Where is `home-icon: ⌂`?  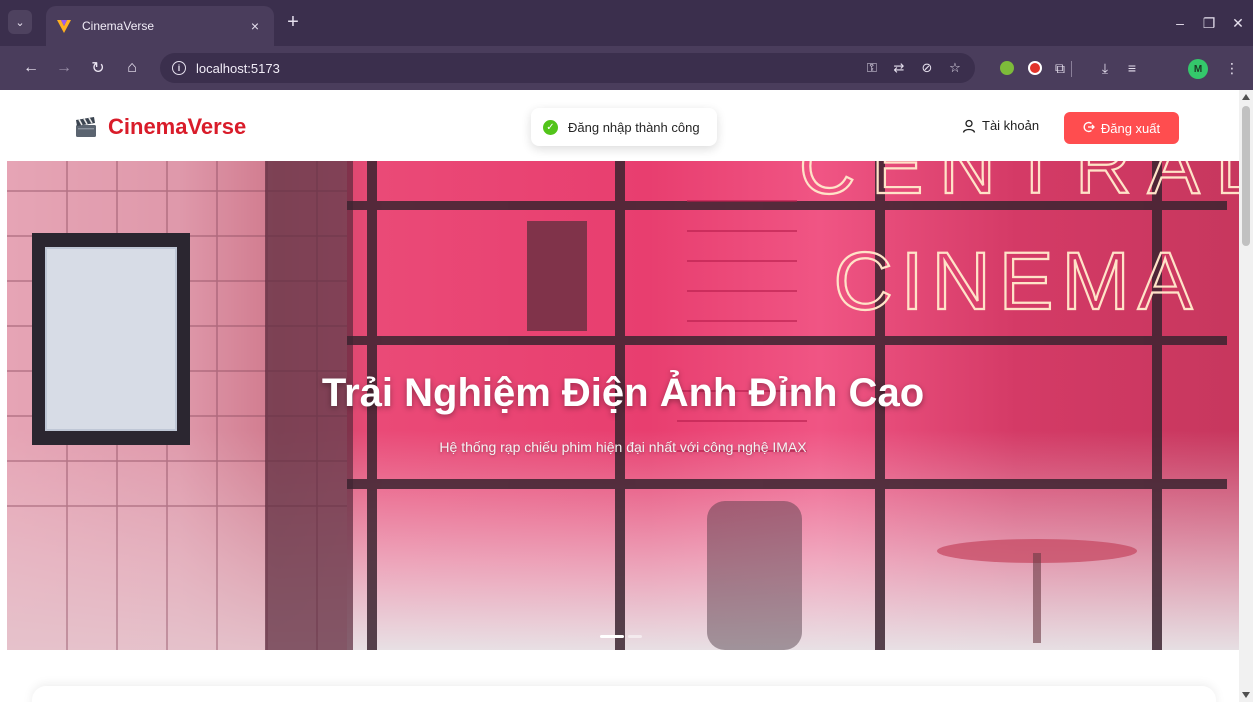 home-icon: ⌂ is located at coordinates (132, 68).